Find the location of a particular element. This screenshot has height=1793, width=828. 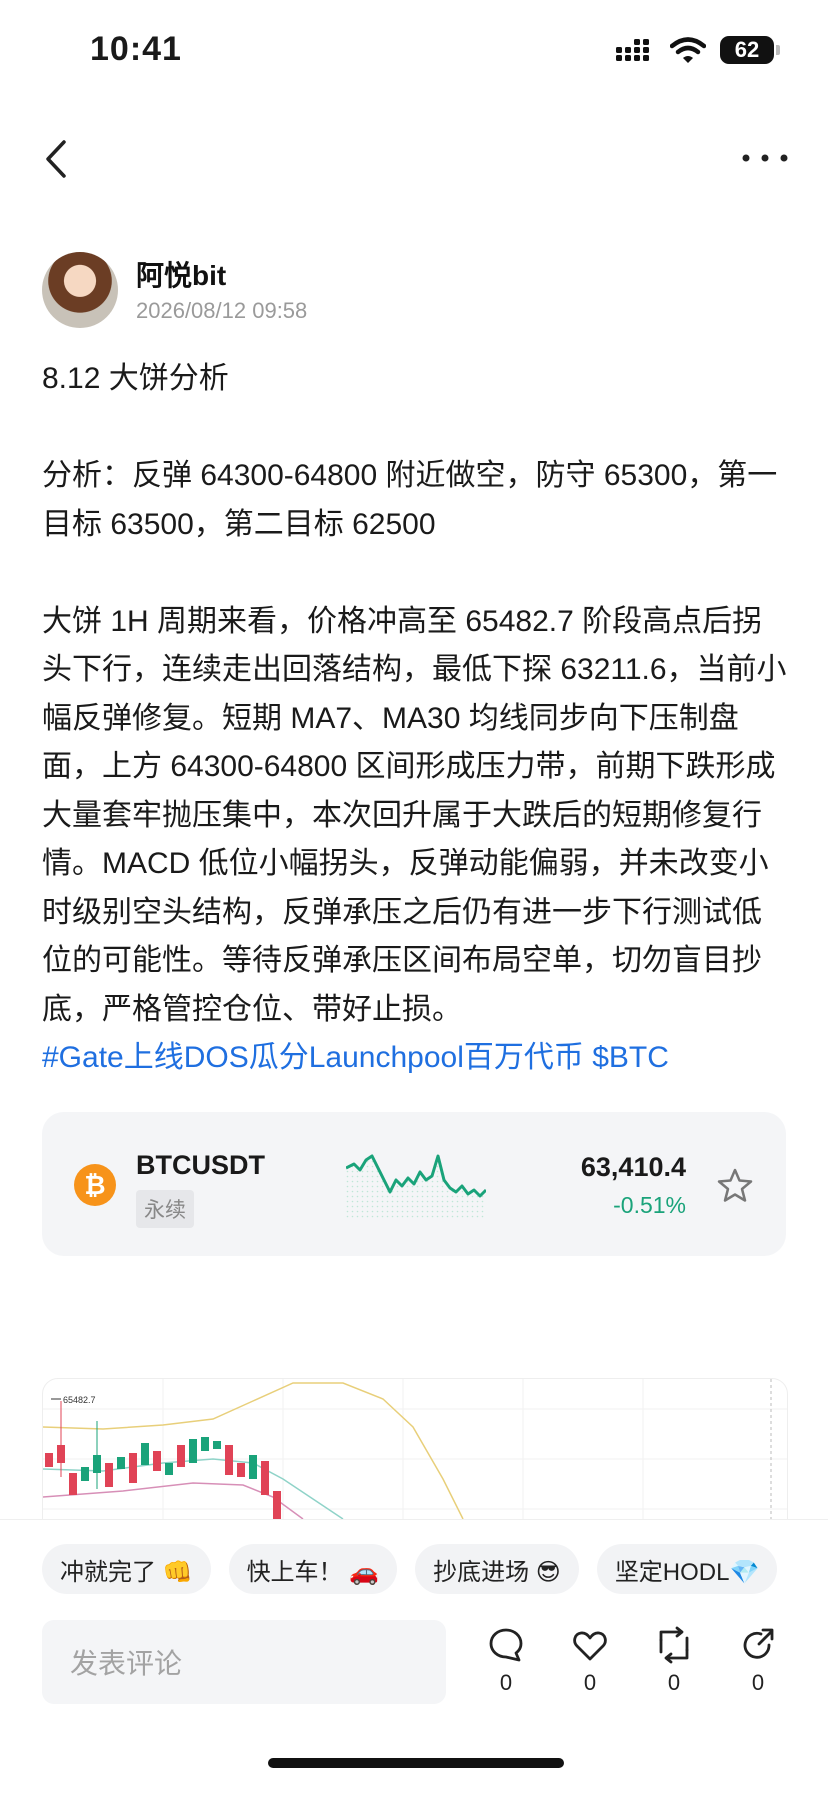

share-count: 0 is located at coordinates (758, 1682).